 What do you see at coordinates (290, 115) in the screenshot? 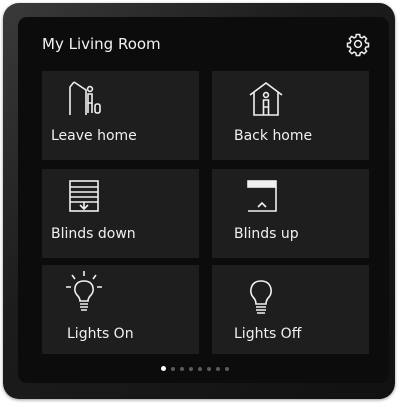
I see `back-home-button: Back home` at bounding box center [290, 115].